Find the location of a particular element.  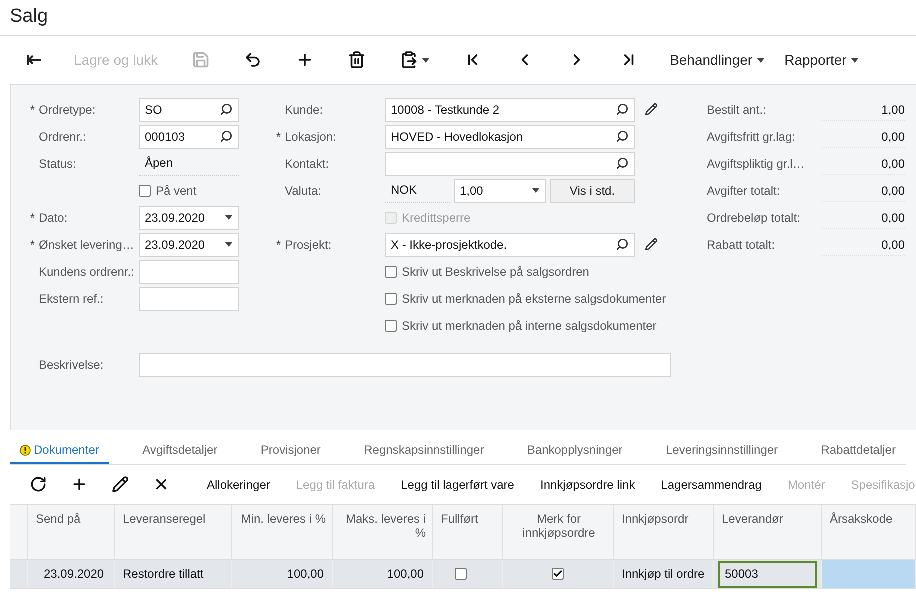

menu-button: Rapporter is located at coordinates (821, 60).